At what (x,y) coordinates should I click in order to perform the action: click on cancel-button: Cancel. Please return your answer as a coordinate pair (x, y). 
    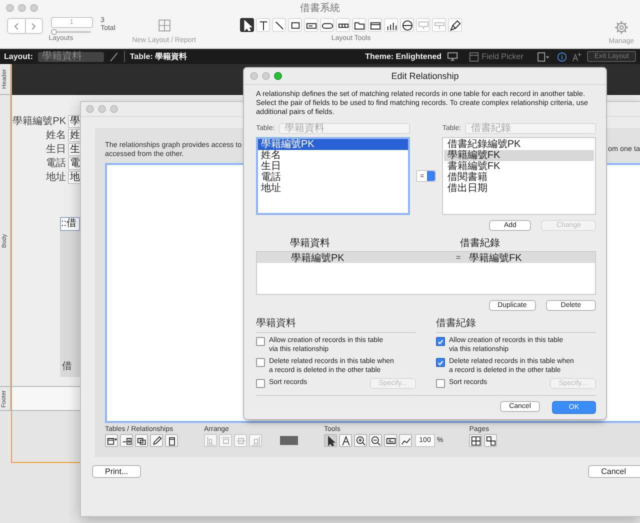
    Looking at the image, I should click on (614, 471).